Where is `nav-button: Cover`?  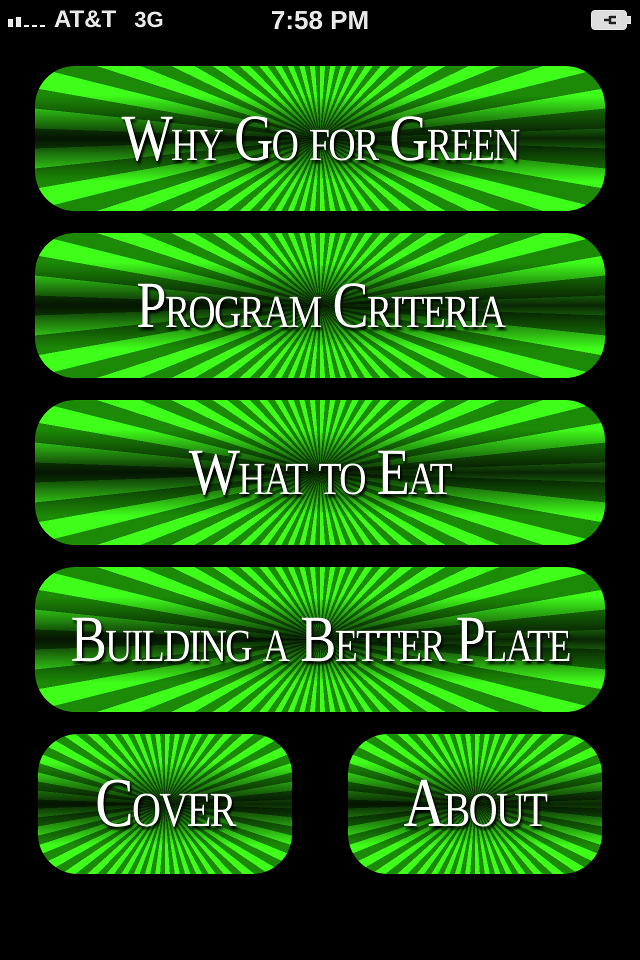 nav-button: Cover is located at coordinates (165, 804).